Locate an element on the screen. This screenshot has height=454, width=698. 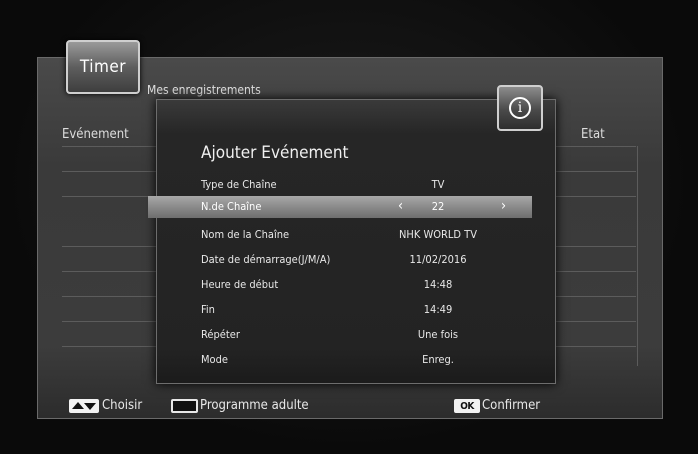
field-mode: Mode Enreg. is located at coordinates (340, 360).